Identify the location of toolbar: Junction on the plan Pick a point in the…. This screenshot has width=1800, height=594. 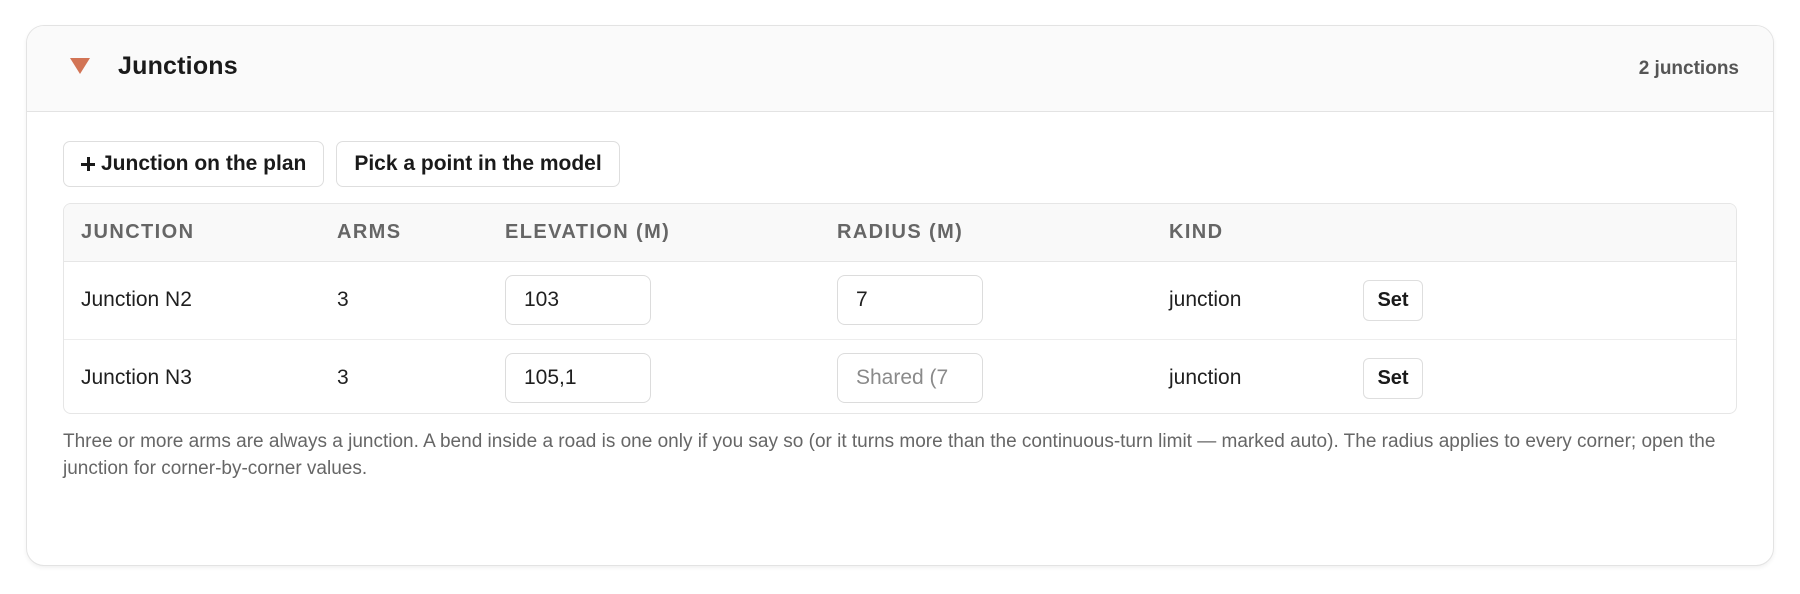
(341, 164).